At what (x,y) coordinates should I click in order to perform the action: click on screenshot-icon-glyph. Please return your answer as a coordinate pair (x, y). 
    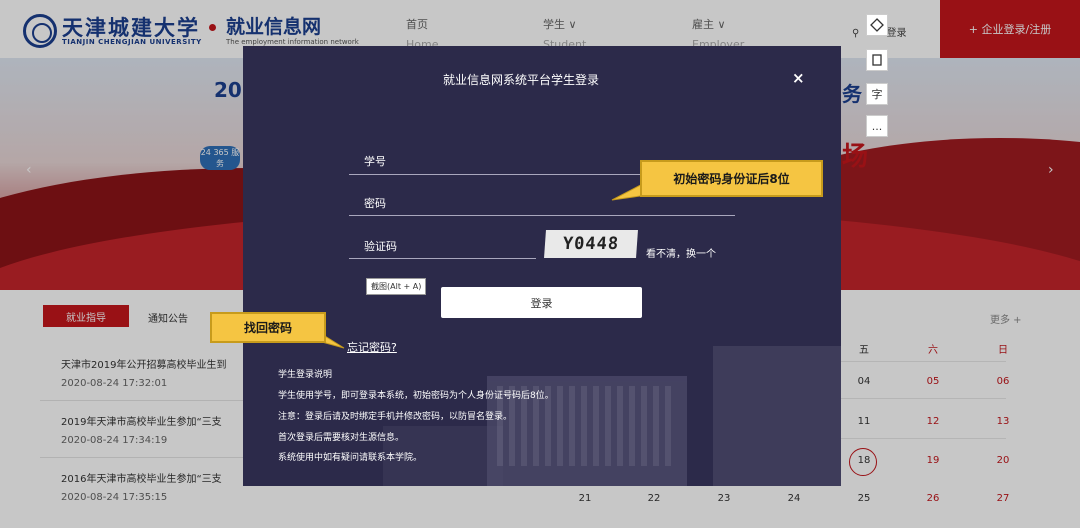
    Looking at the image, I should click on (877, 25).